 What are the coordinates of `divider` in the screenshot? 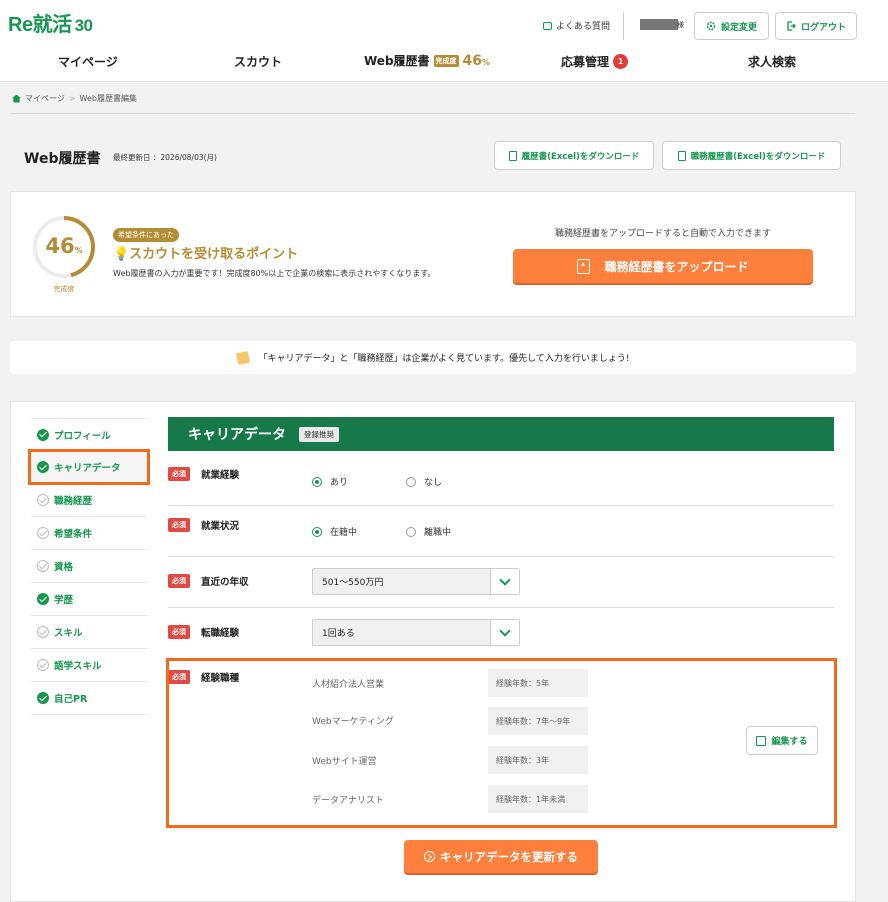 It's located at (432, 113).